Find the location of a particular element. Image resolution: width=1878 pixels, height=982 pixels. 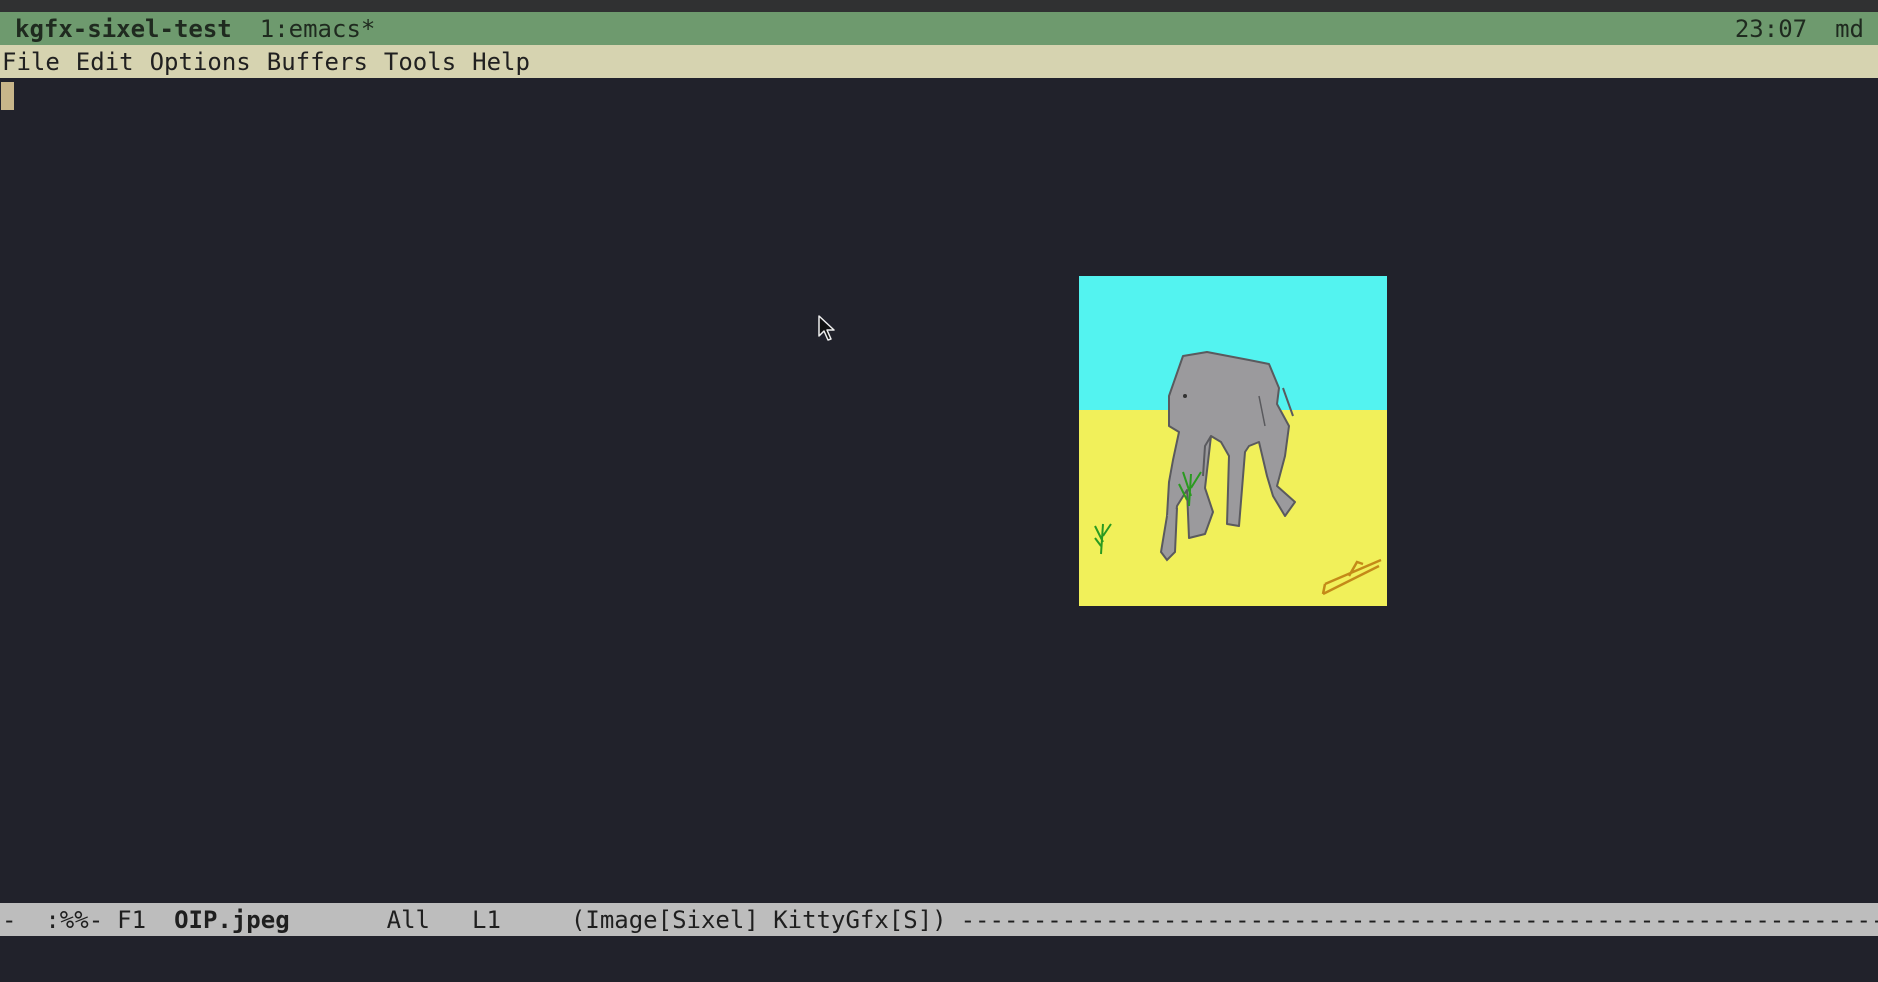

menu-file: File is located at coordinates (30, 62).